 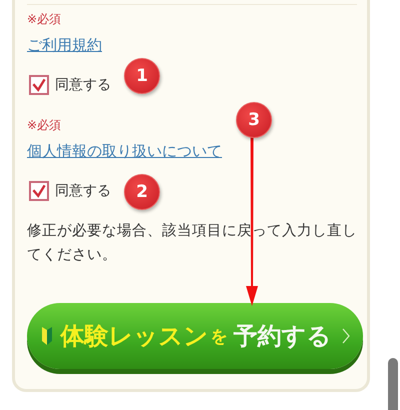 I want to click on beginner-mark-icon, so click(x=46, y=336).